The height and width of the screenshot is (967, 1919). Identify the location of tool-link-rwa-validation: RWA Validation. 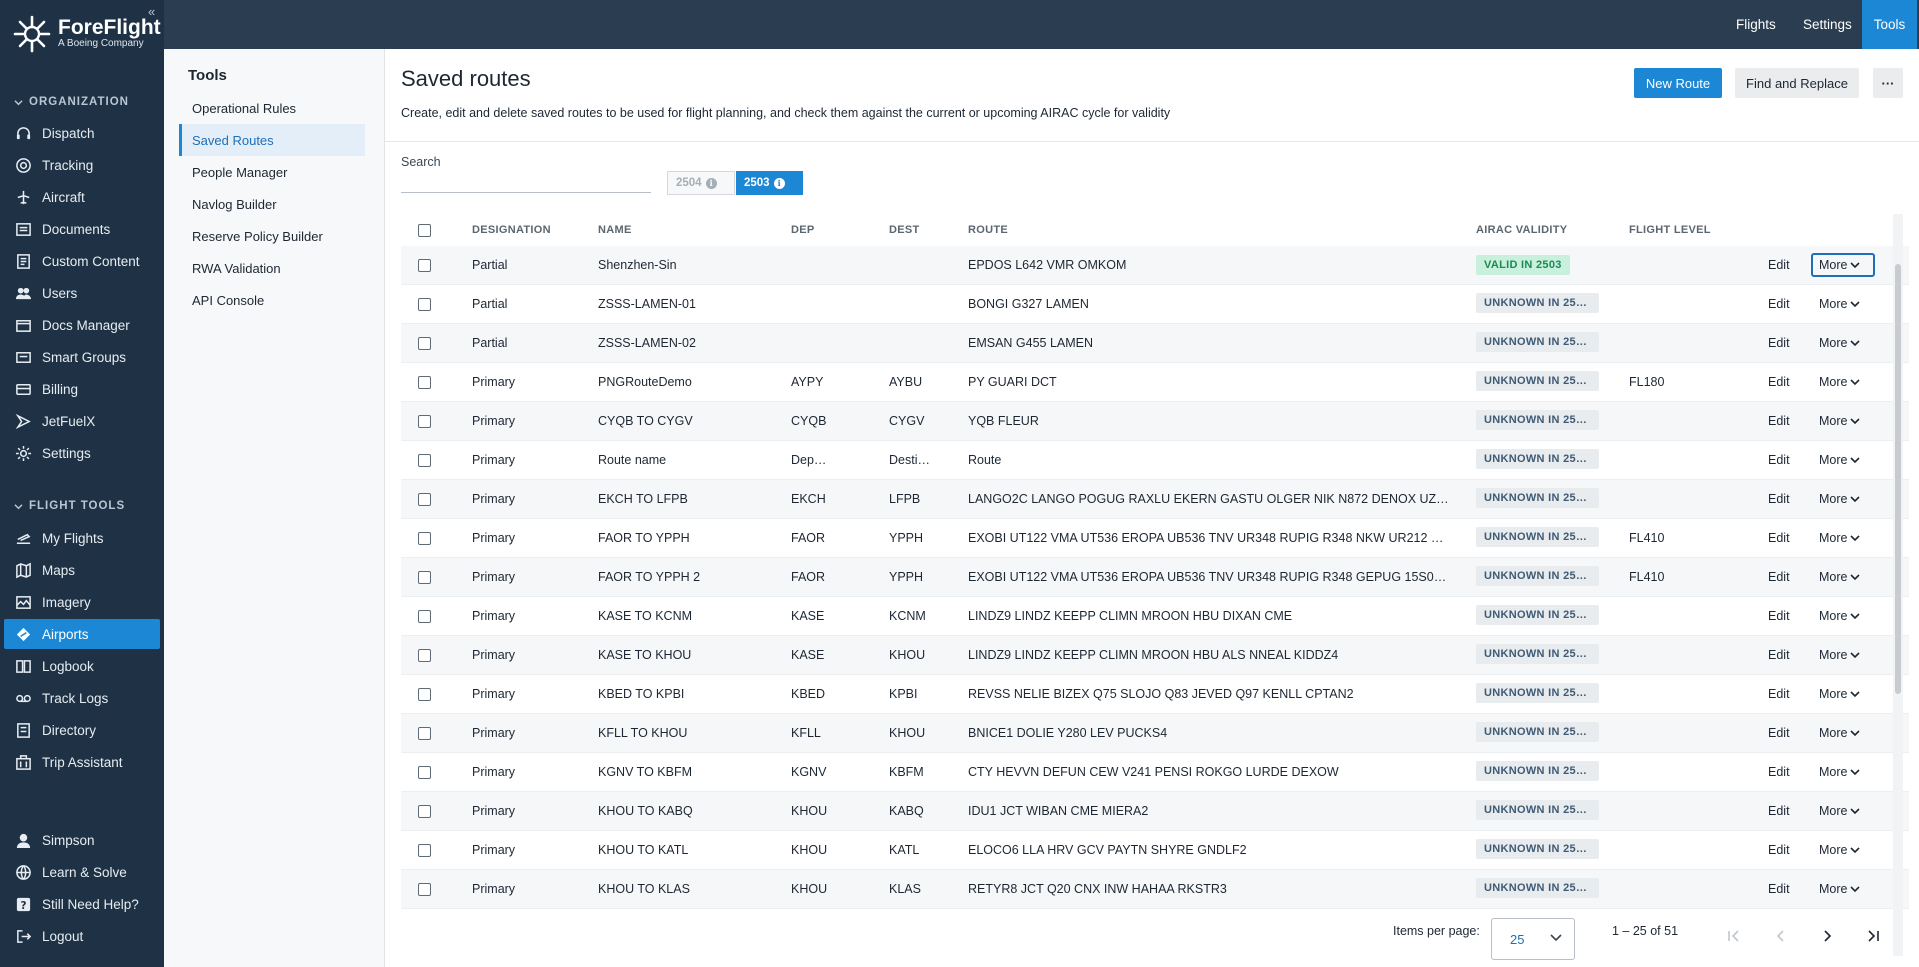
(272, 268).